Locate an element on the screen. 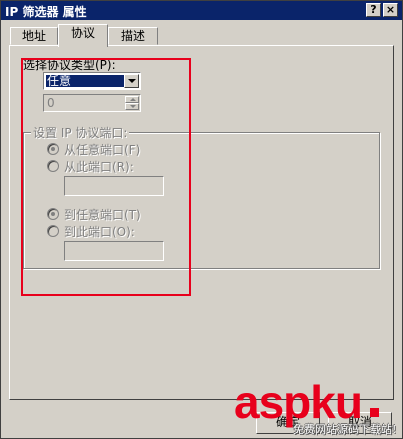 The width and height of the screenshot is (403, 439). to-this-port-label: 到此端口(O): is located at coordinates (99, 232).